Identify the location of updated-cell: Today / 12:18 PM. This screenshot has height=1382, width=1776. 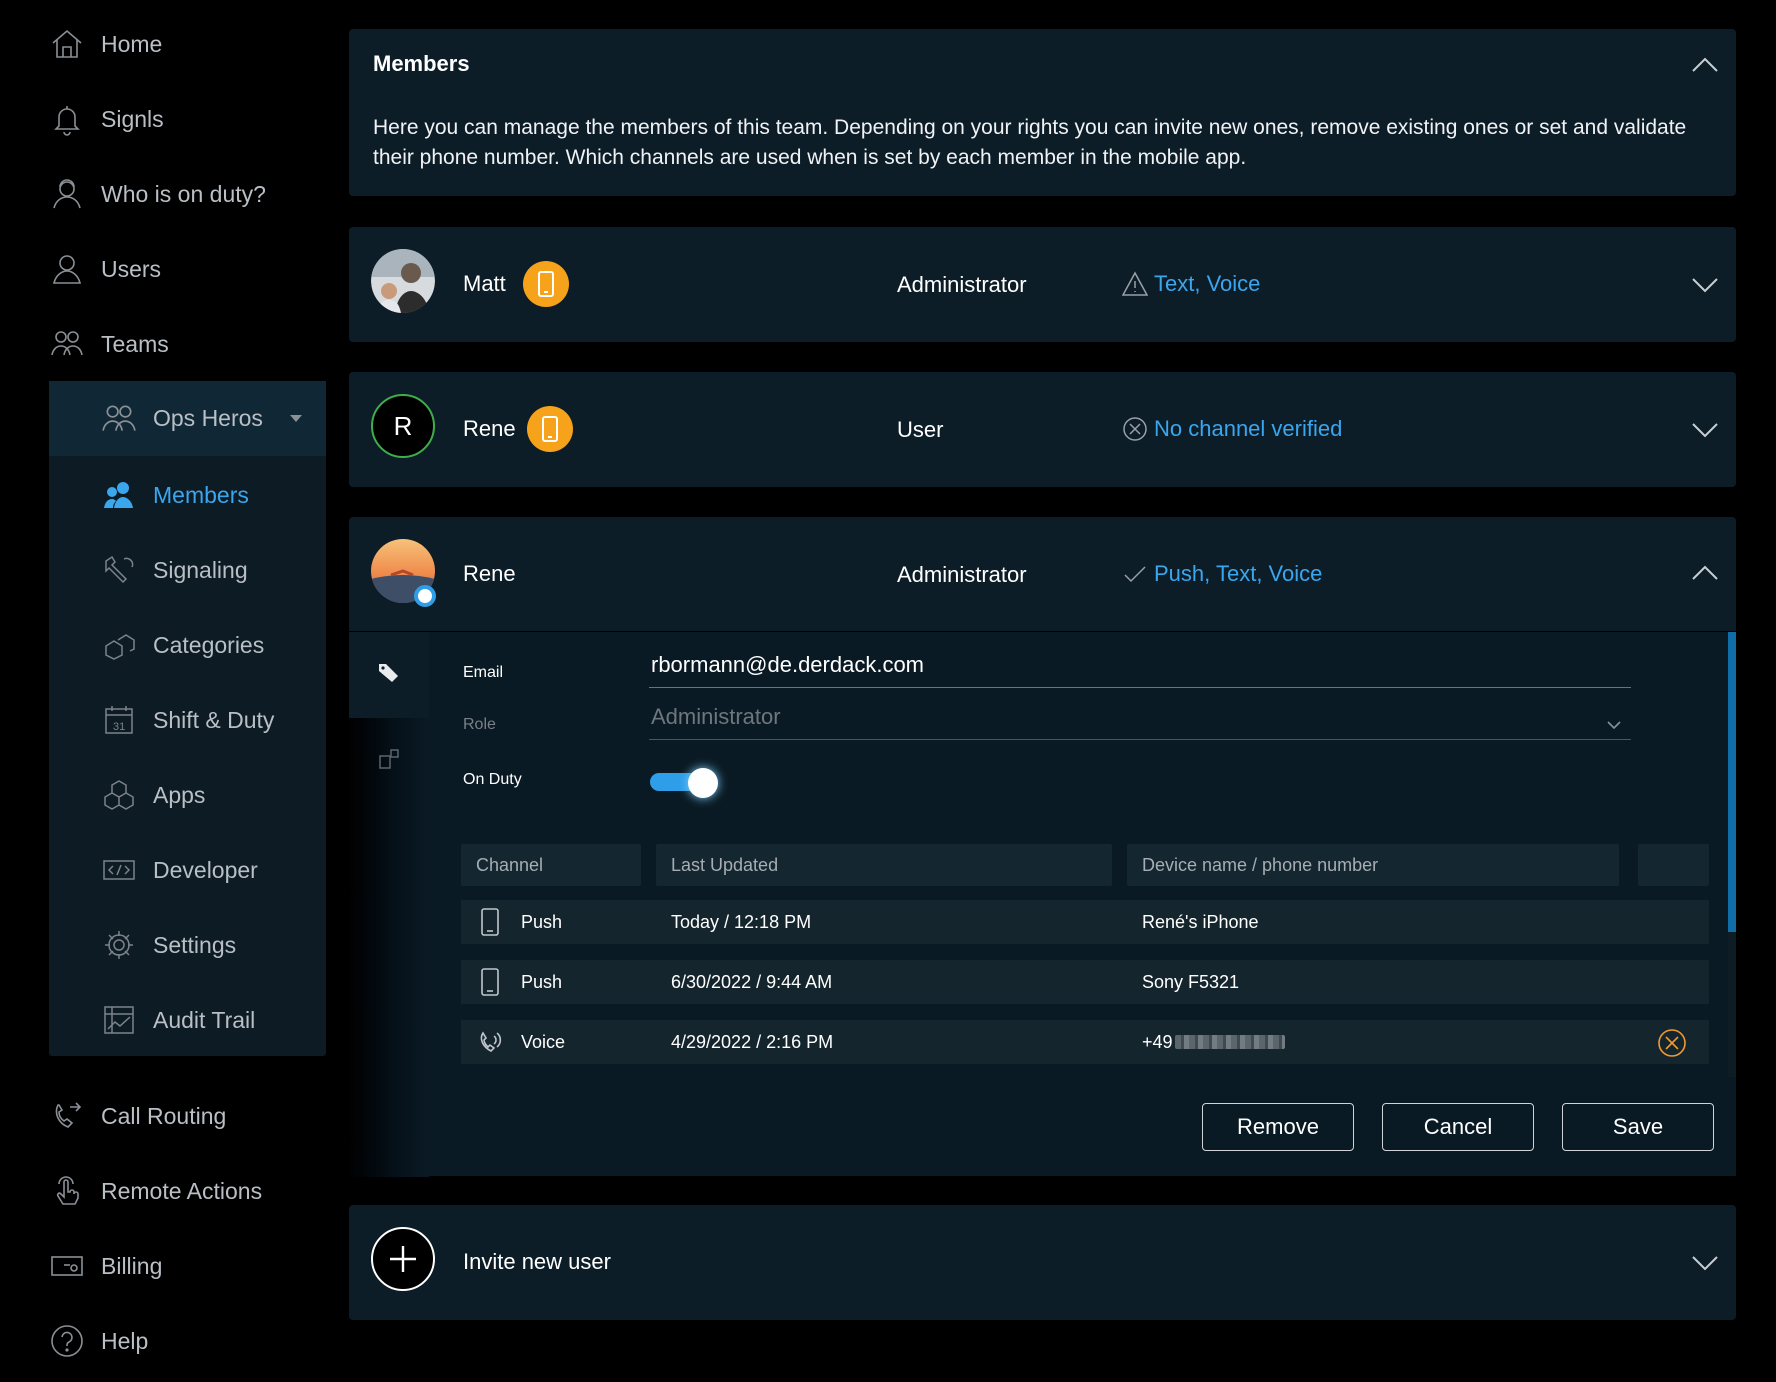
(741, 921).